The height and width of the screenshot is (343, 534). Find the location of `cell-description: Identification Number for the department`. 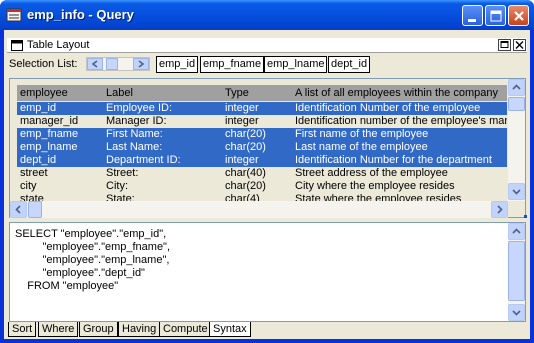

cell-description: Identification Number for the department is located at coordinates (393, 160).